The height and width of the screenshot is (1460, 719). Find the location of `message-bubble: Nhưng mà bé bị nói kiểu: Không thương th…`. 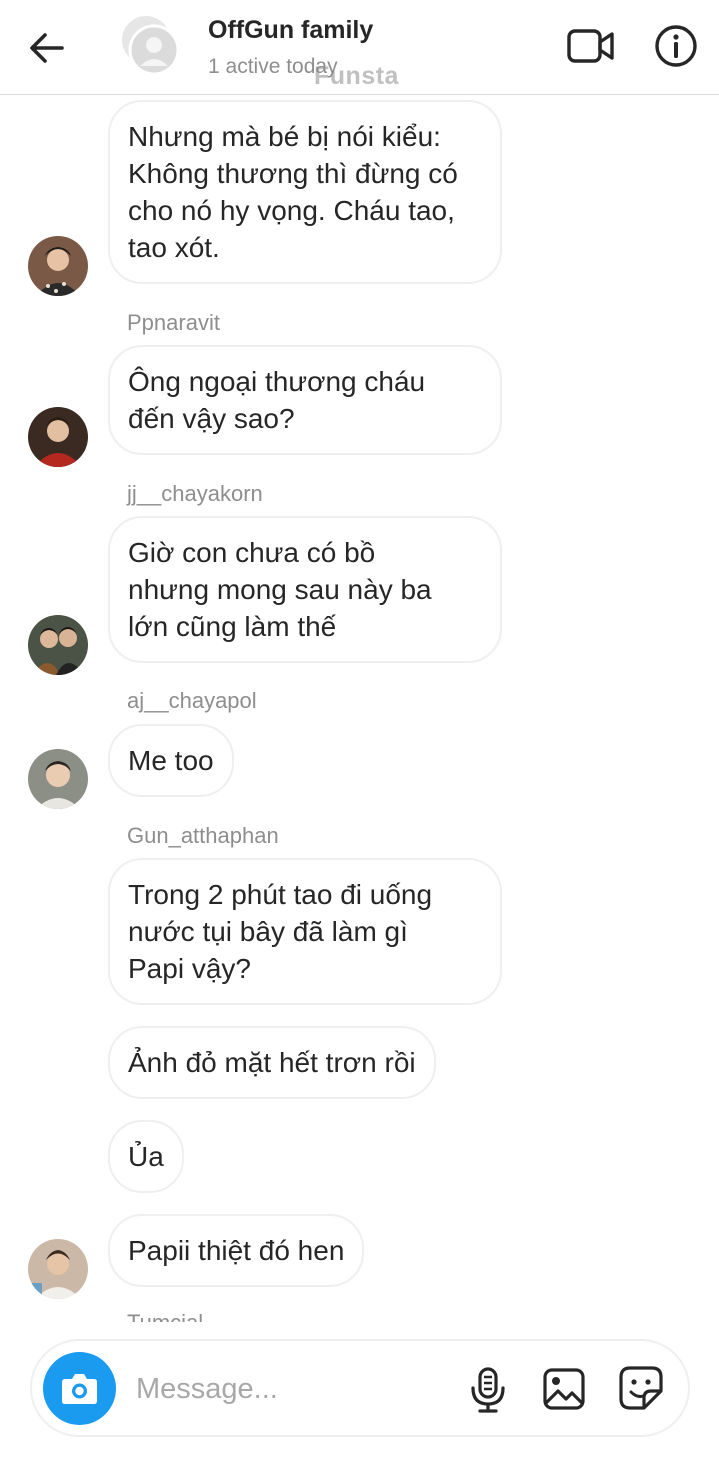

message-bubble: Nhưng mà bé bị nói kiểu: Không thương th… is located at coordinates (305, 192).